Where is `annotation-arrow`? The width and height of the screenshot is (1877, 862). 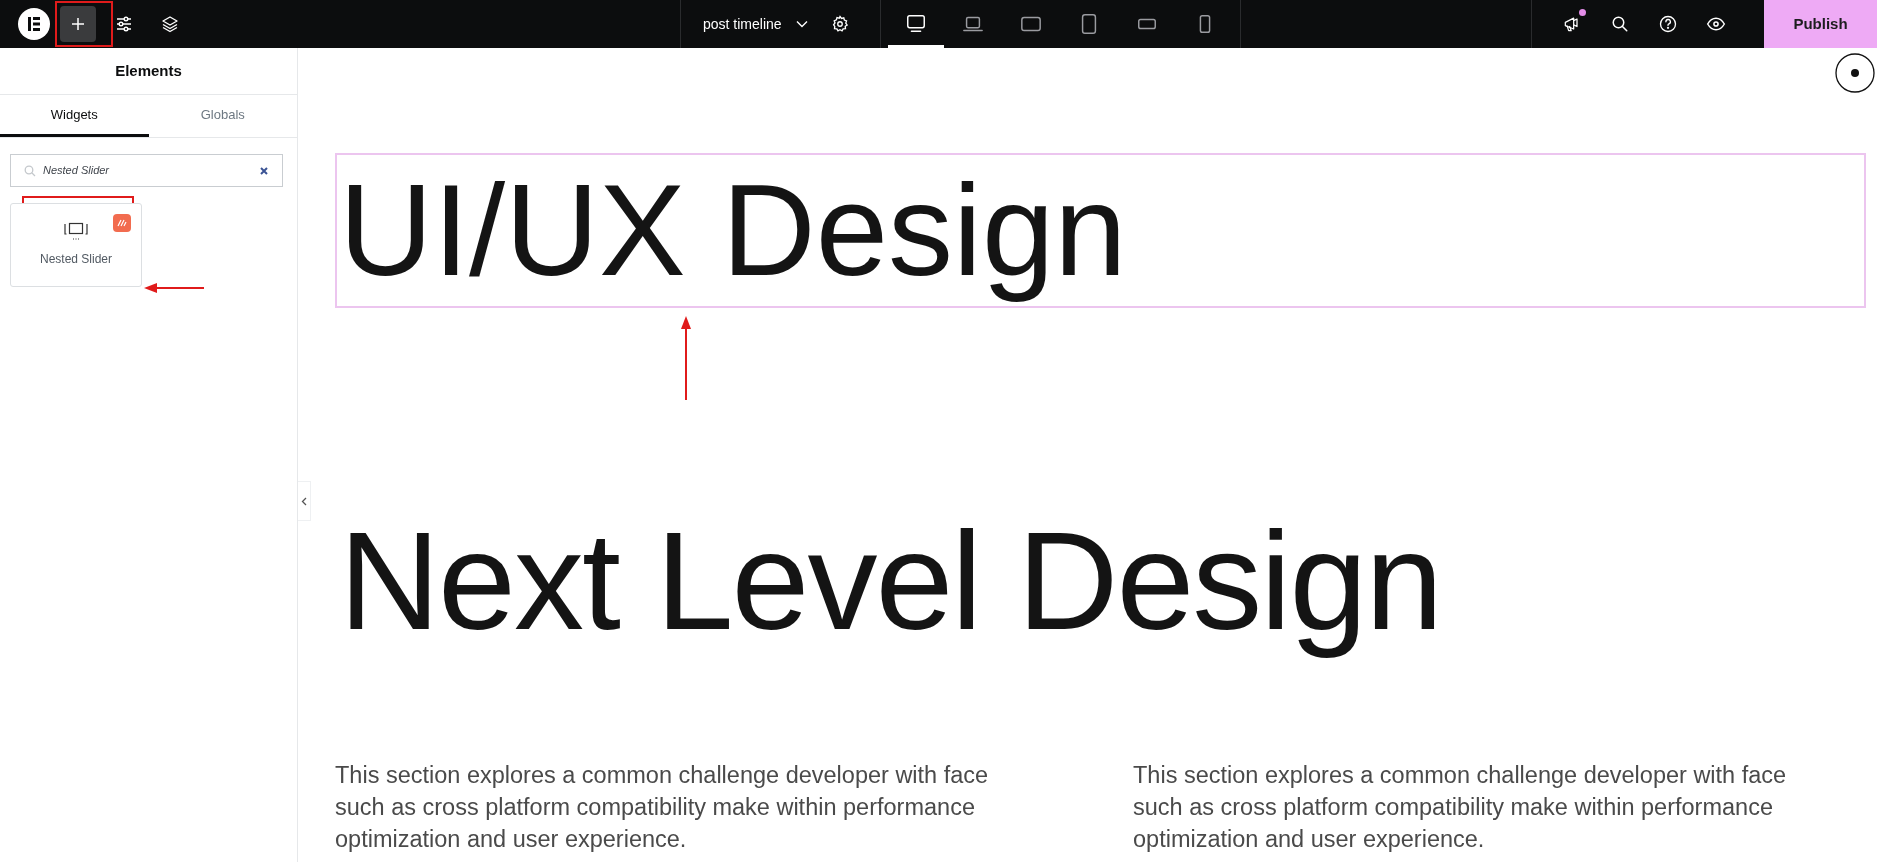
annotation-arrow is located at coordinates (175, 288).